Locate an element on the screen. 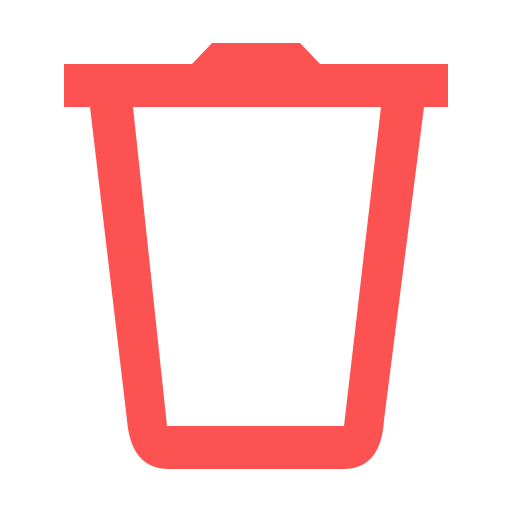  trash-lid-bar is located at coordinates (256, 85).